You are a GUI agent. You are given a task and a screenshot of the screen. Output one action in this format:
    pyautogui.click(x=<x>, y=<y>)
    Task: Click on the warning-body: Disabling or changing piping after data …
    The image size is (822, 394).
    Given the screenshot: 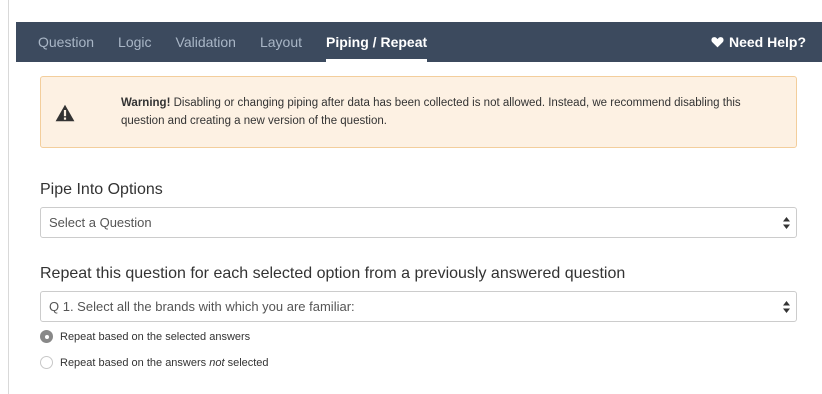 What is the action you would take?
    pyautogui.click(x=431, y=112)
    